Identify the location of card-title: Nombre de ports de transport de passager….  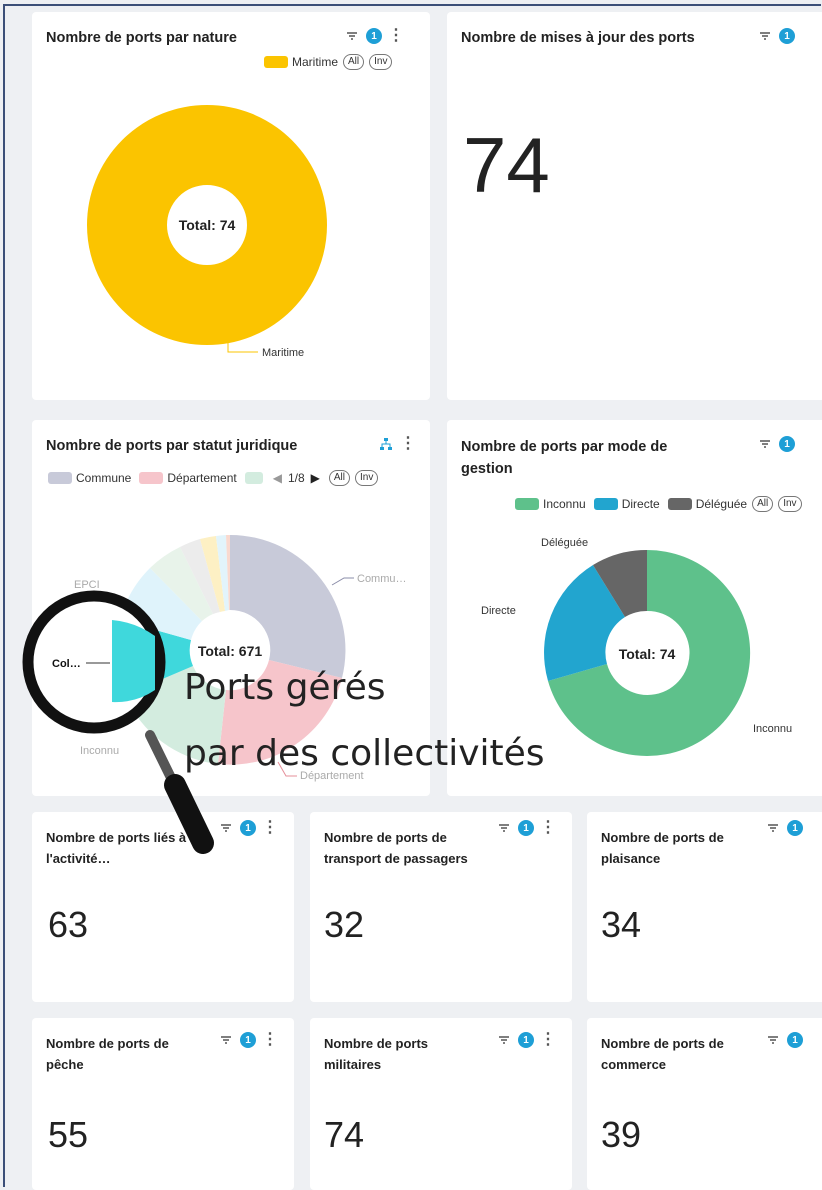
(396, 848).